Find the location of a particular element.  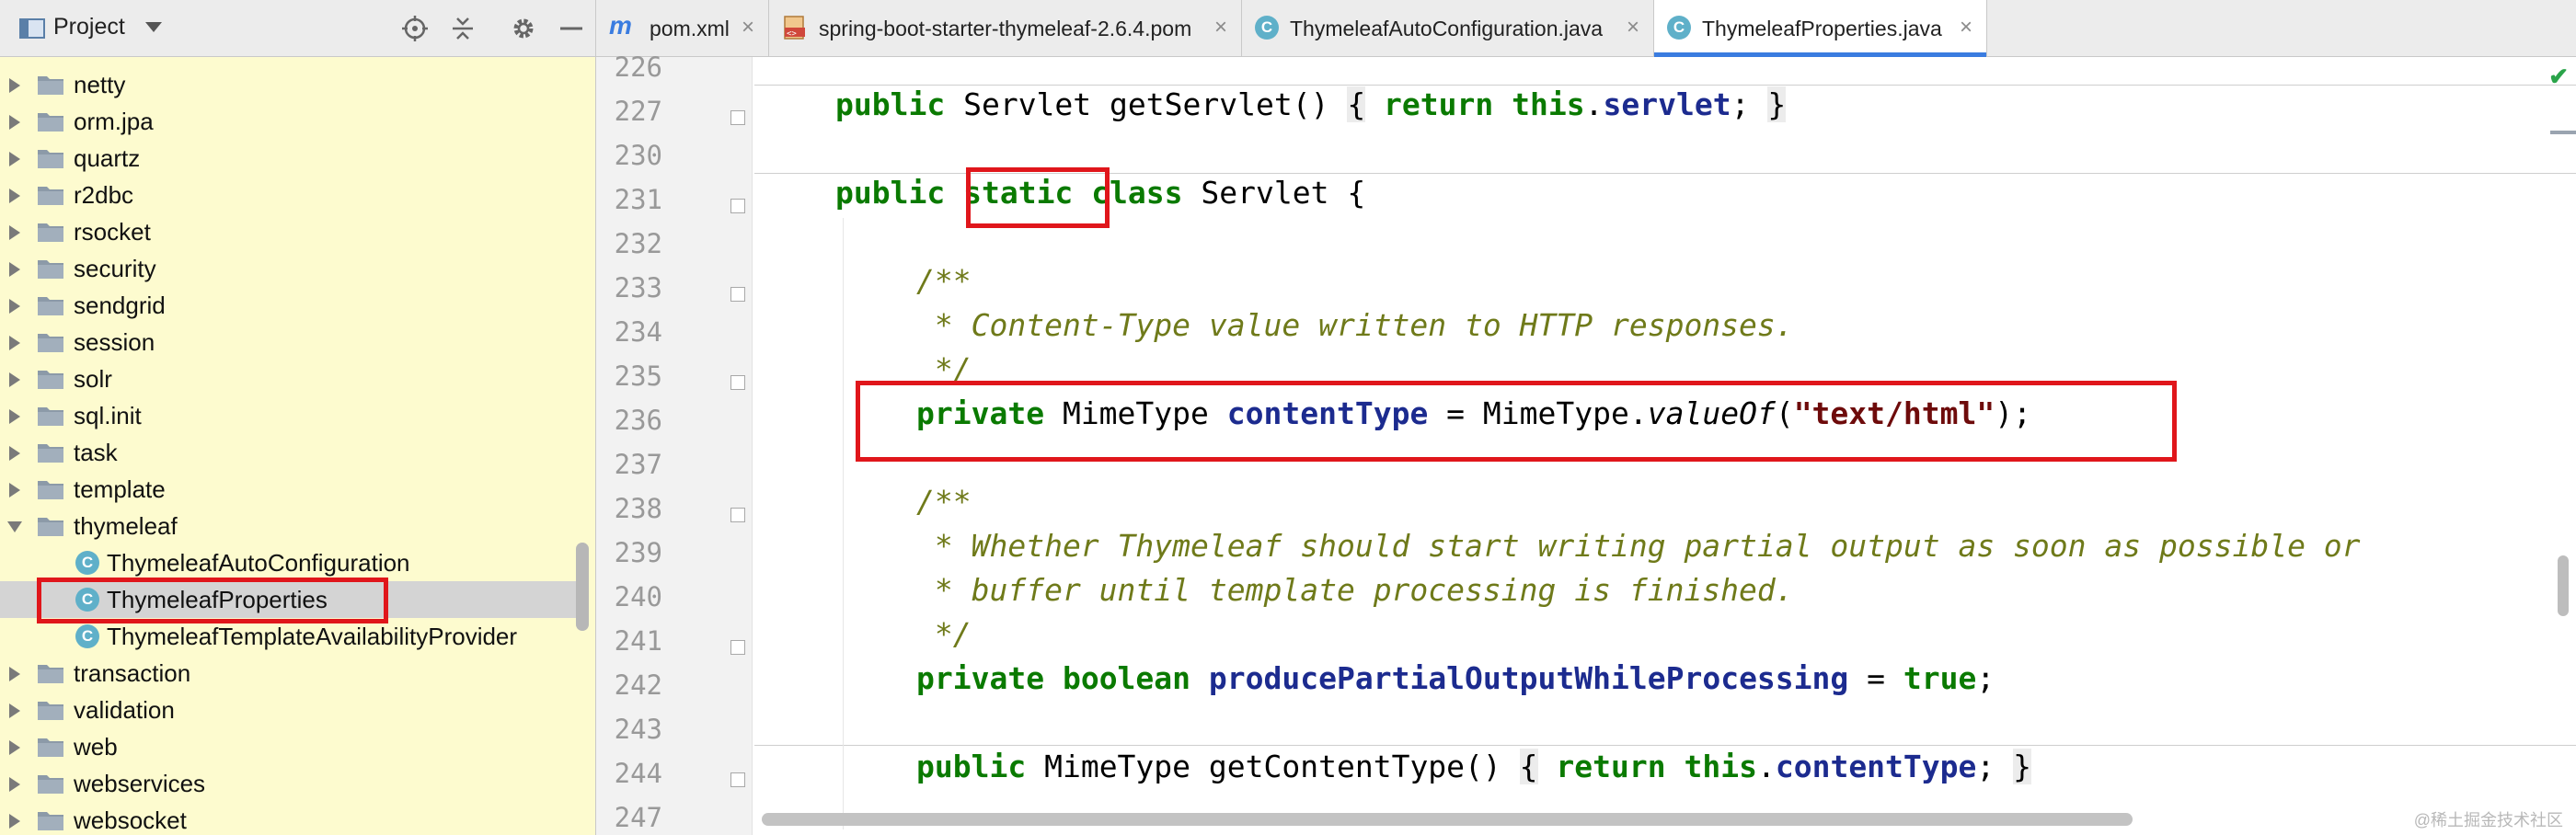

code-token: . is located at coordinates (1594, 104).